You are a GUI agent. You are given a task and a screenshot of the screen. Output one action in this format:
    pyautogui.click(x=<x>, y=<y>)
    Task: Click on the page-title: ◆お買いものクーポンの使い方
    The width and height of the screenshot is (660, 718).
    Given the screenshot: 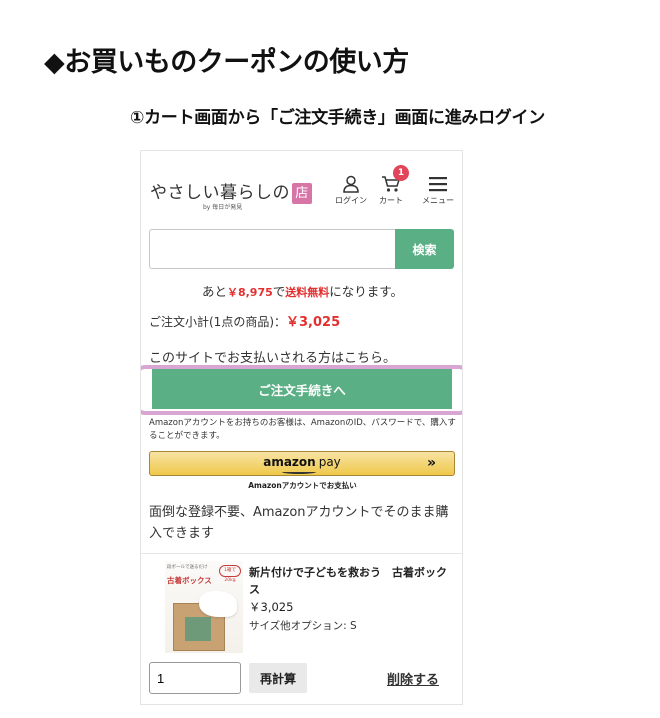 What is the action you would take?
    pyautogui.click(x=226, y=62)
    